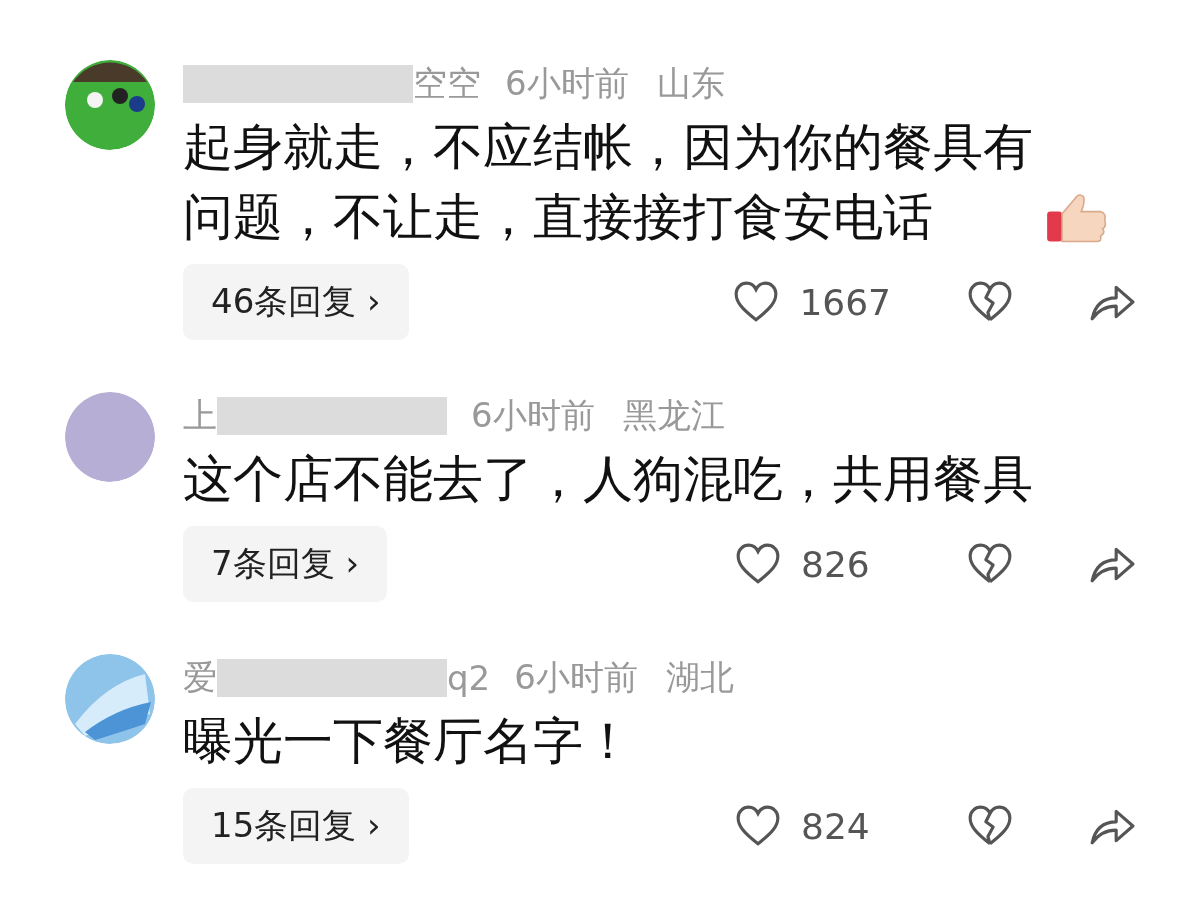 The width and height of the screenshot is (1200, 911). What do you see at coordinates (845, 302) in the screenshot?
I see `like-count: 1667` at bounding box center [845, 302].